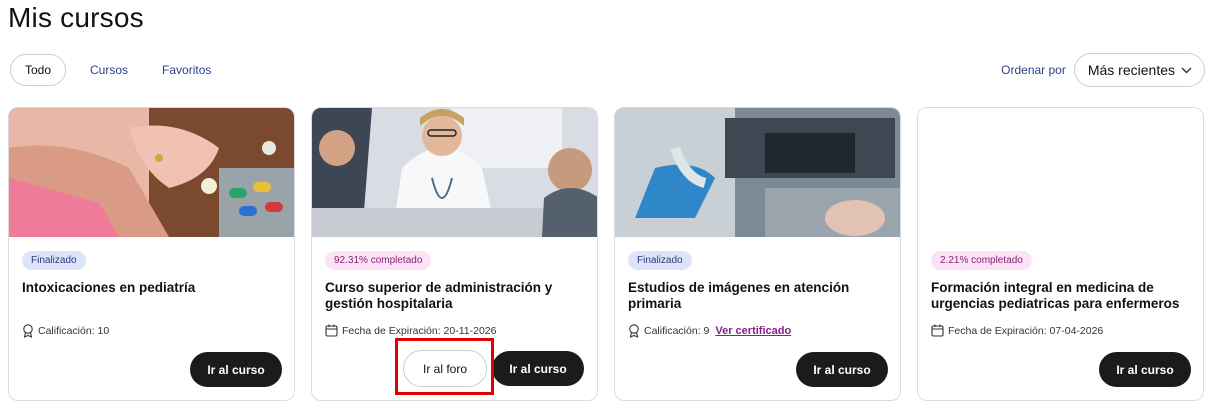  What do you see at coordinates (74, 331) in the screenshot?
I see `course-grade: Calificación: 10` at bounding box center [74, 331].